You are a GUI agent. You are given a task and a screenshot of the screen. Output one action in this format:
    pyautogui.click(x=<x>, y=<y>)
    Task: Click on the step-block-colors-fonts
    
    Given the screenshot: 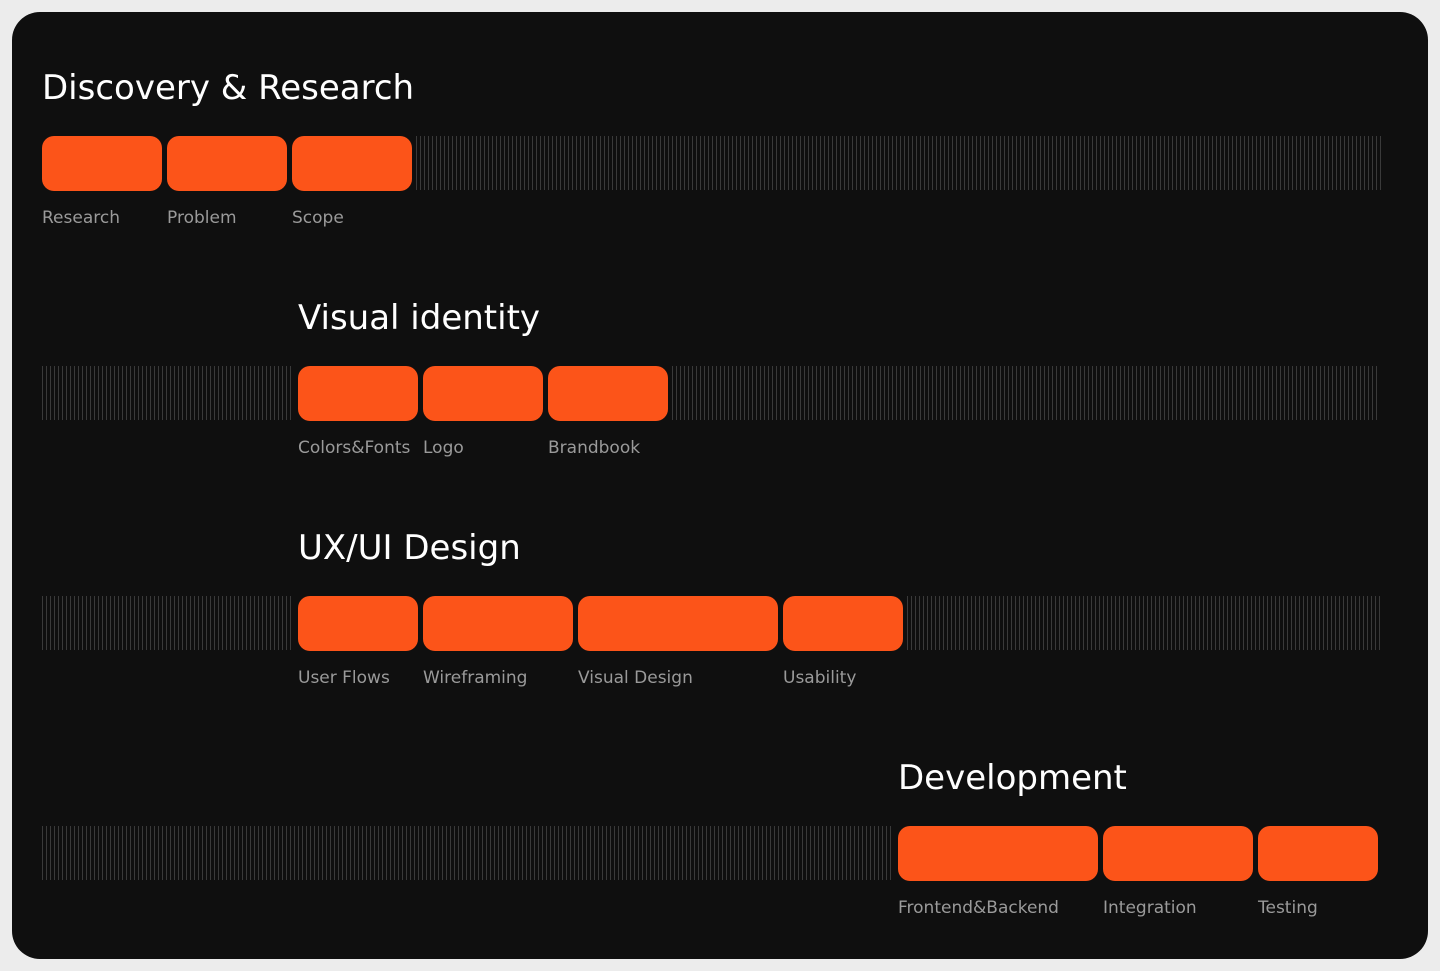 What is the action you would take?
    pyautogui.click(x=358, y=393)
    